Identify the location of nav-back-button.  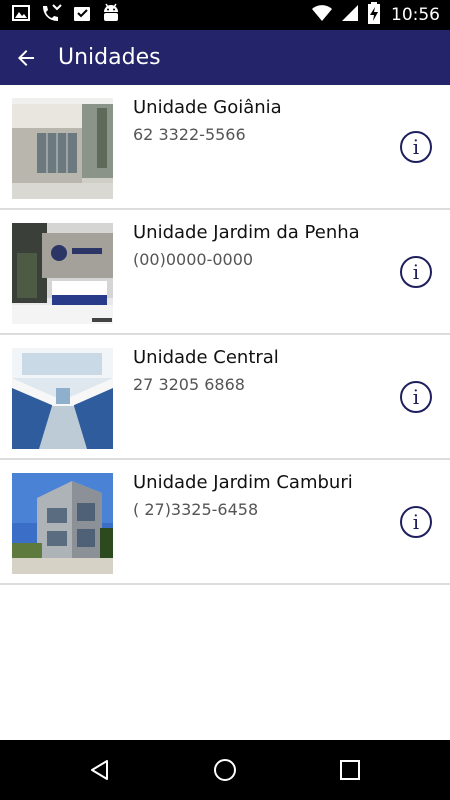
(100, 770).